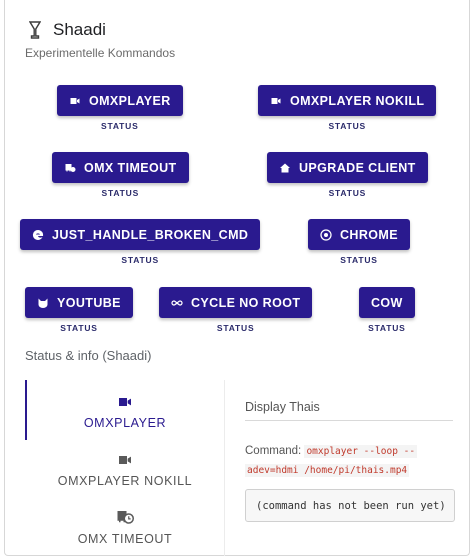  What do you see at coordinates (357, 100) in the screenshot?
I see `omxplayer-nokill-button-label: OMXPLAYER NOKILL` at bounding box center [357, 100].